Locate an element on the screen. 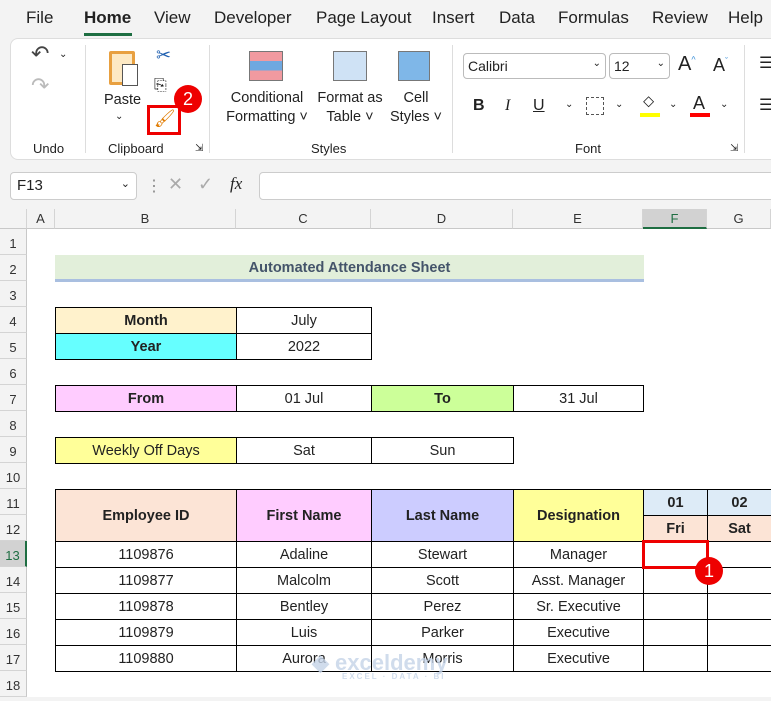 This screenshot has width=771, height=701. italic-button: I is located at coordinates (507, 106).